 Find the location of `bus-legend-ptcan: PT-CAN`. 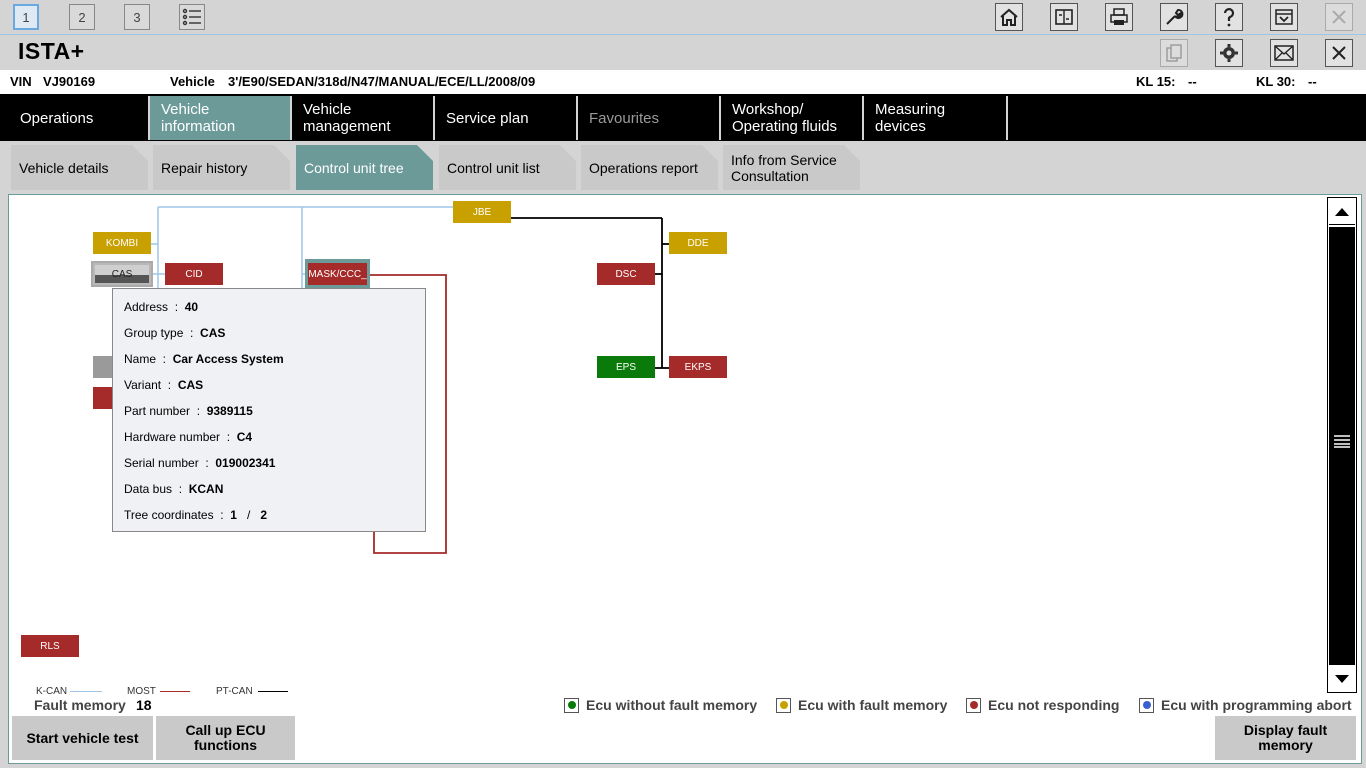

bus-legend-ptcan: PT-CAN is located at coordinates (234, 690).